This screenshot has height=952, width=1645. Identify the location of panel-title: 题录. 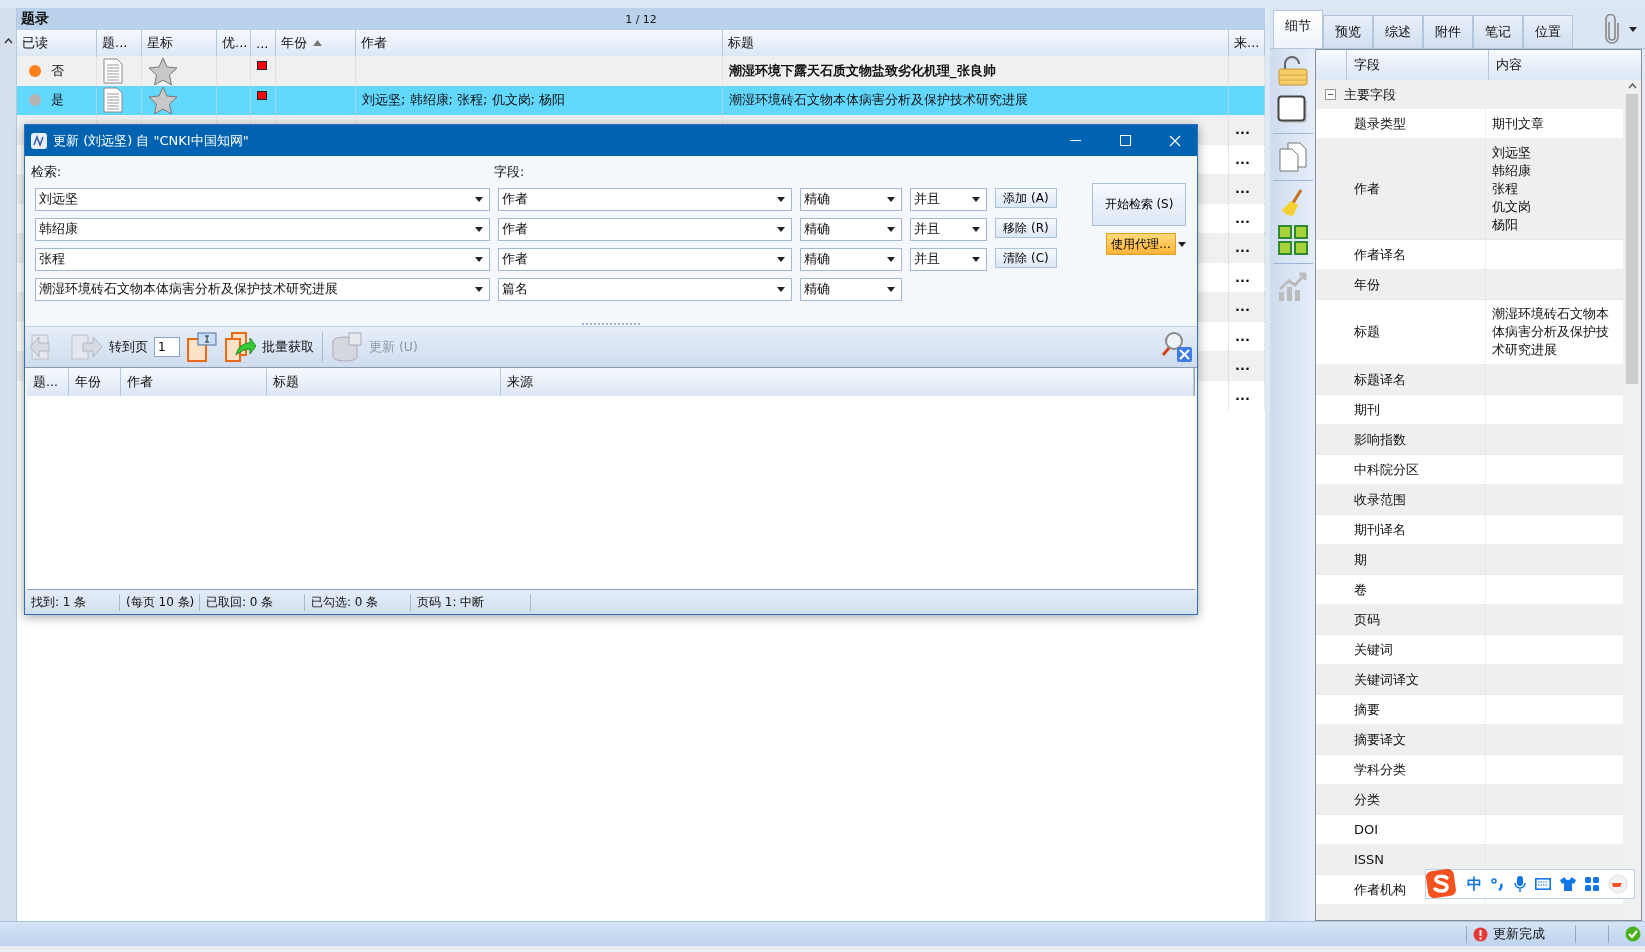
(35, 19).